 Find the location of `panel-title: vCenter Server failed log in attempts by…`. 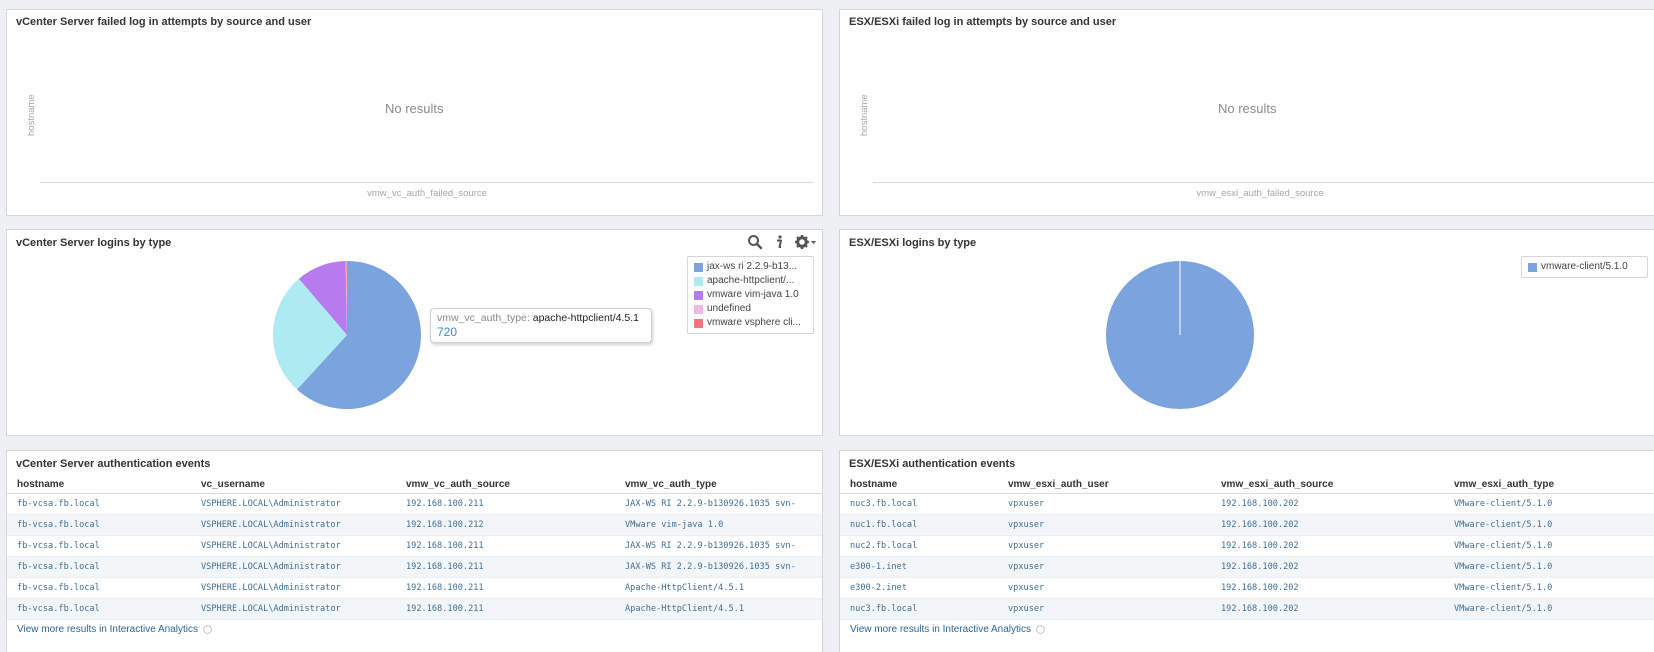

panel-title: vCenter Server failed log in attempts by… is located at coordinates (164, 22).